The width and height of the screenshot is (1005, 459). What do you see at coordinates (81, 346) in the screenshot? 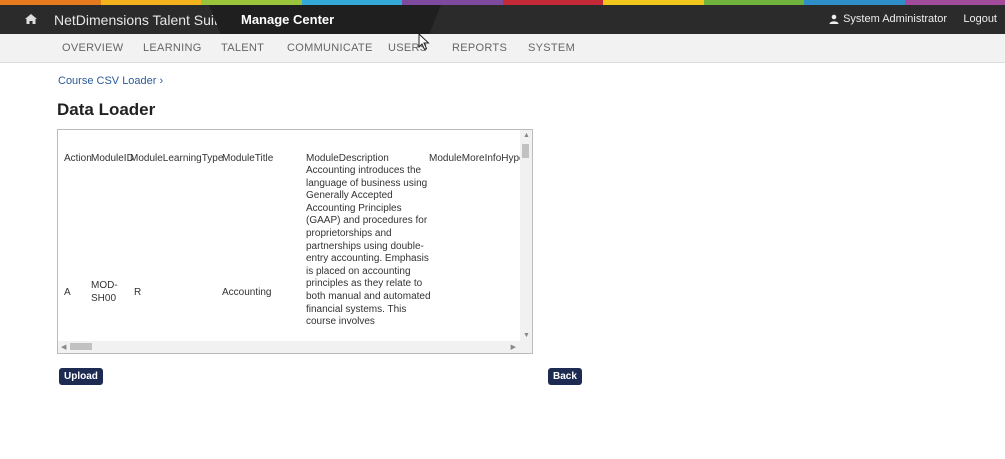
I see `horizontal-scroll-thumb` at bounding box center [81, 346].